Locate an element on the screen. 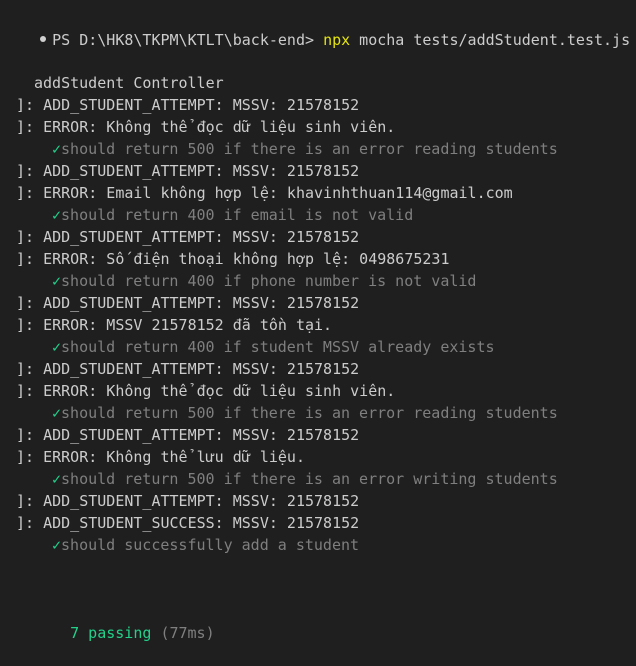  log-line: ]: ERROR: Không thể lưu dữ liệu. is located at coordinates (160, 457).